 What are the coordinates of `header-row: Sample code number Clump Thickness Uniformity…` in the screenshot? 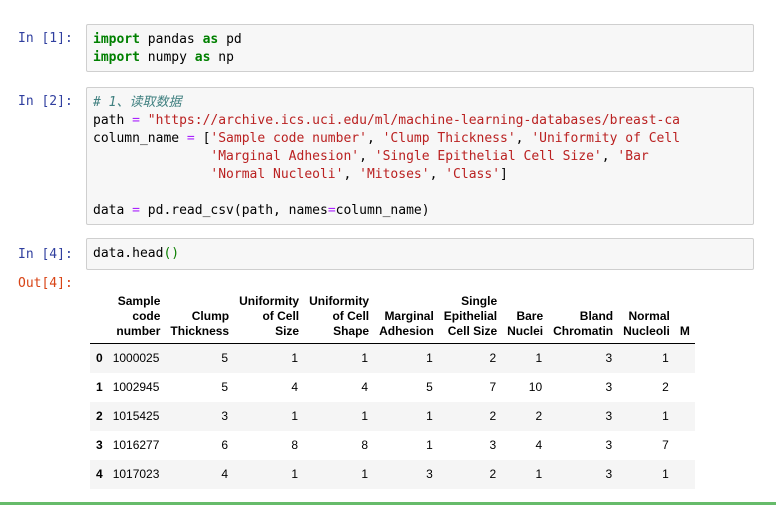 It's located at (392, 319).